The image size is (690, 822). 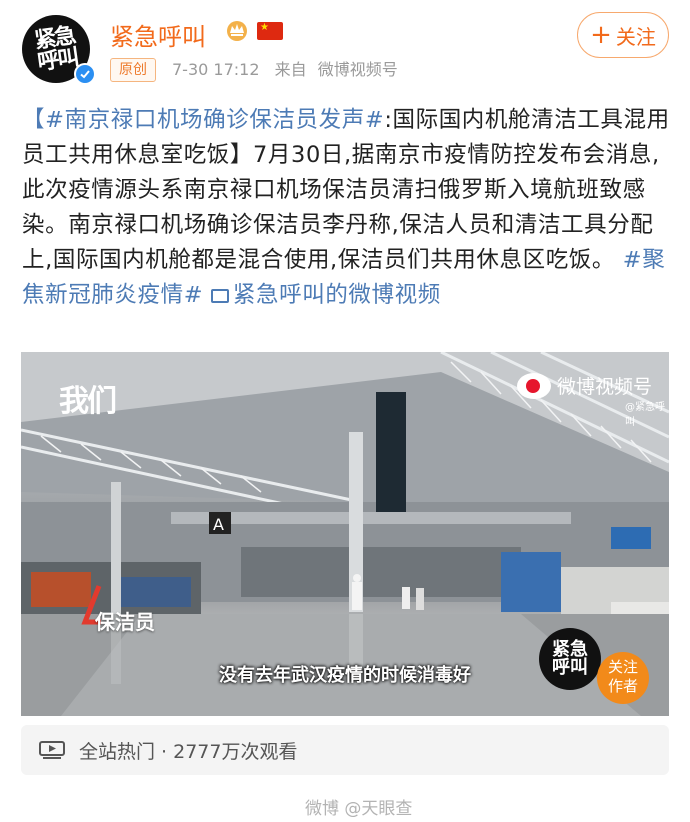 What do you see at coordinates (133, 70) in the screenshot?
I see `original-badge: 原创` at bounding box center [133, 70].